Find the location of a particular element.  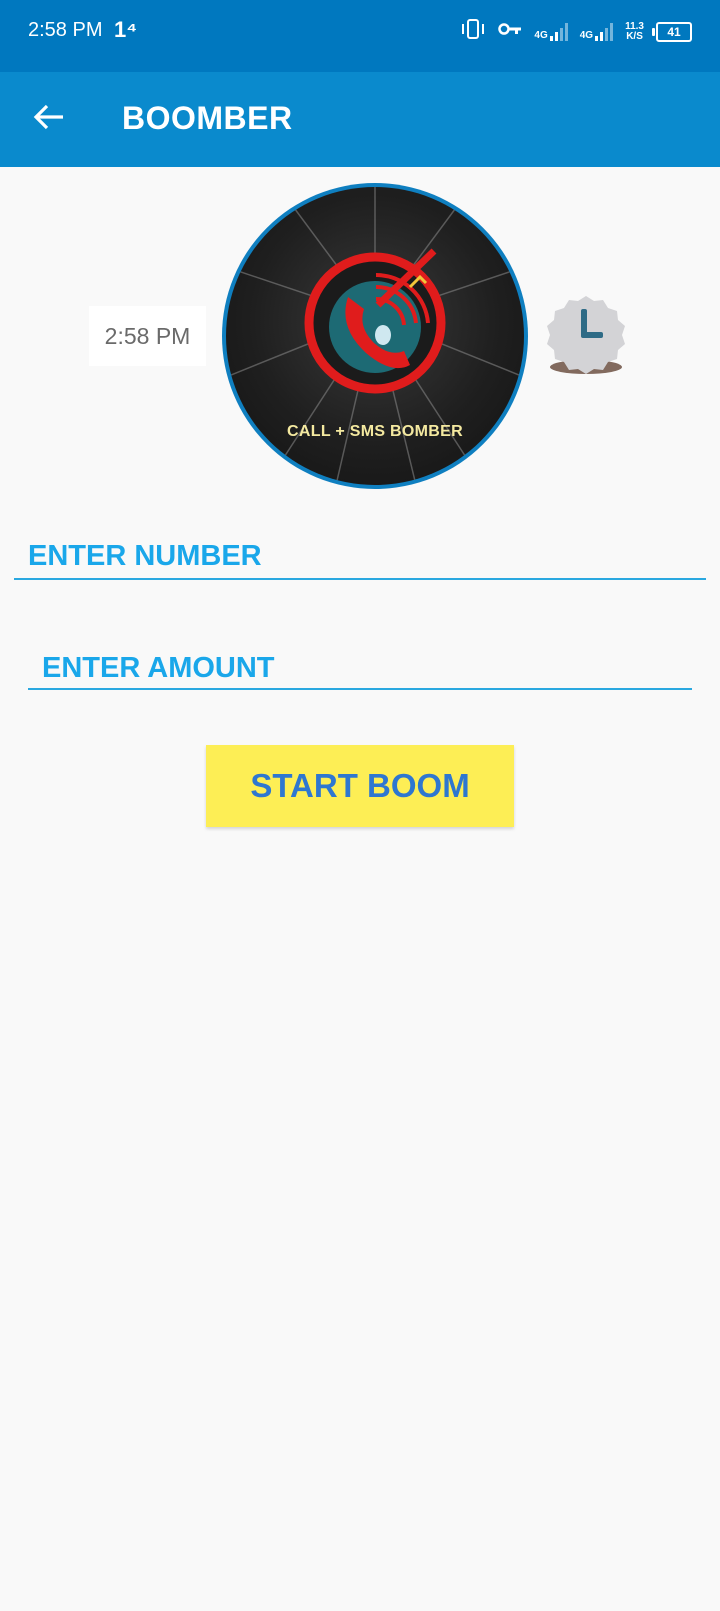

status-bar: 2:58 PM 1⁴ 4G 4G 11.3 K/S 41 is located at coordinates (360, 36).